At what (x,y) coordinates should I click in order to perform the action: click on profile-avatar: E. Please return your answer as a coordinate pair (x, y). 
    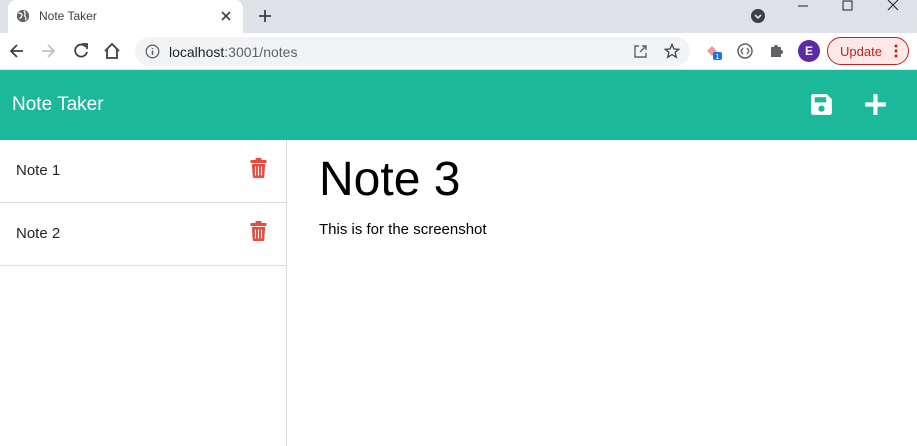
    Looking at the image, I should click on (809, 51).